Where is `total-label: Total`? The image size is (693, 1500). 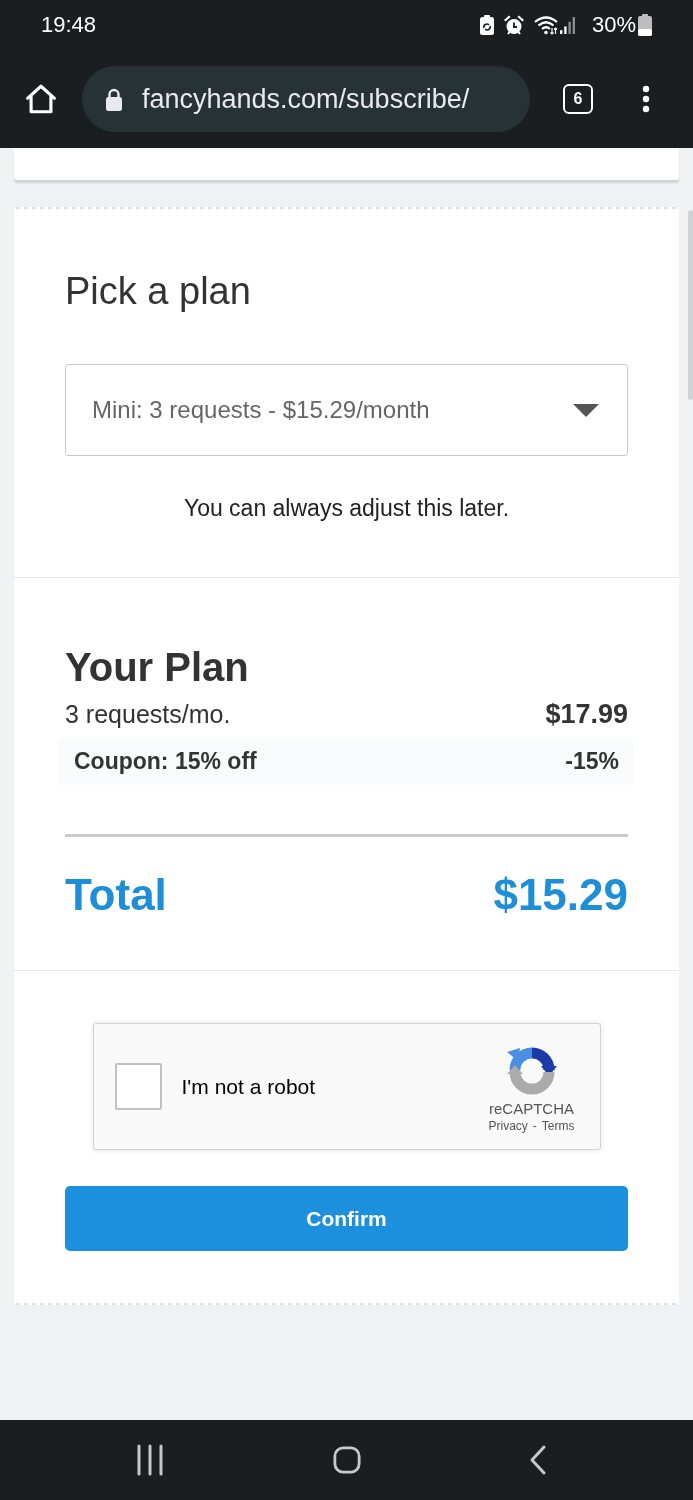
total-label: Total is located at coordinates (116, 895).